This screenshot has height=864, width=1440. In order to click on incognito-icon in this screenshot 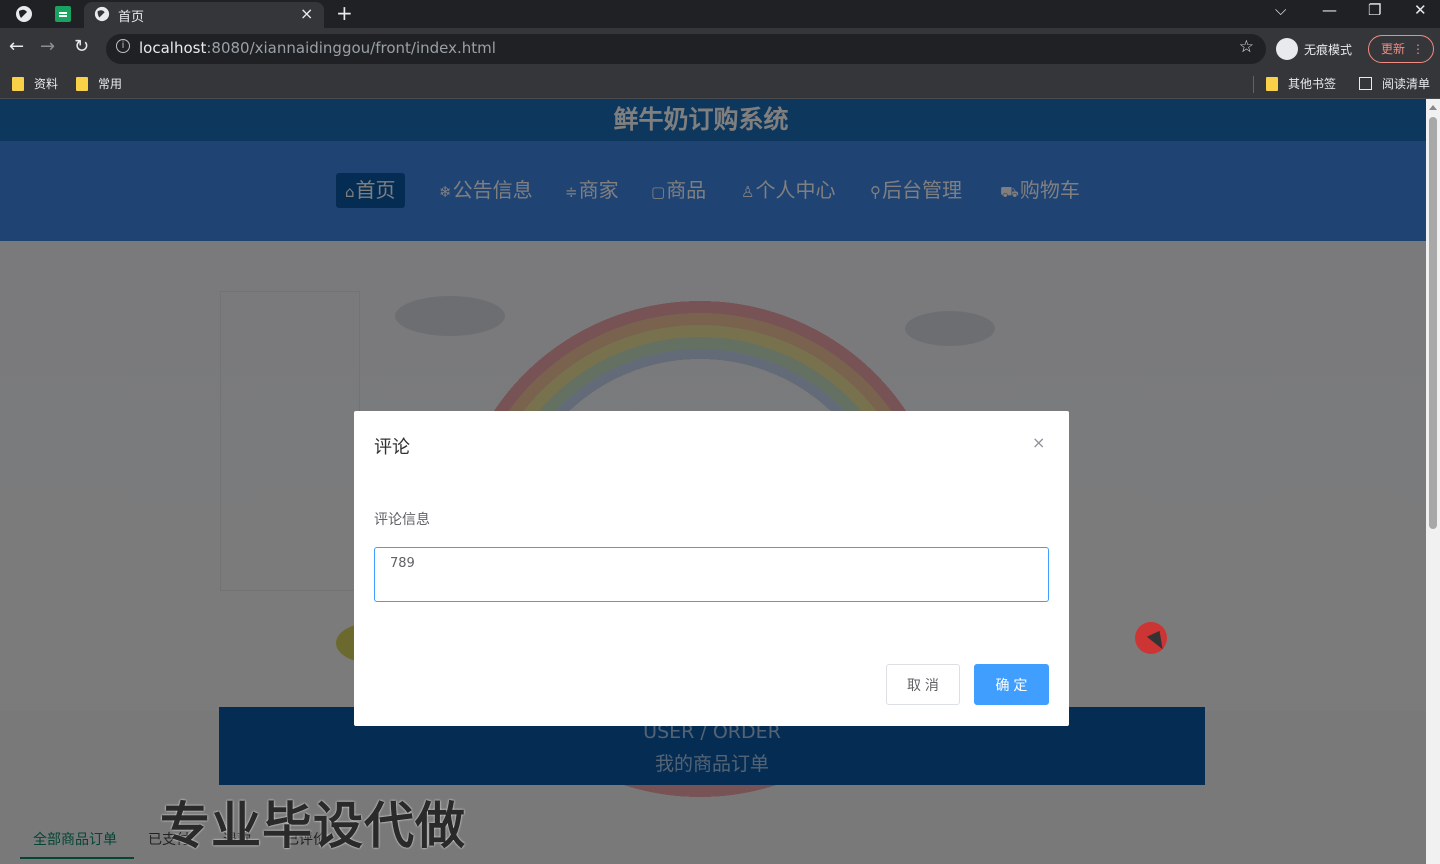, I will do `click(1287, 49)`.